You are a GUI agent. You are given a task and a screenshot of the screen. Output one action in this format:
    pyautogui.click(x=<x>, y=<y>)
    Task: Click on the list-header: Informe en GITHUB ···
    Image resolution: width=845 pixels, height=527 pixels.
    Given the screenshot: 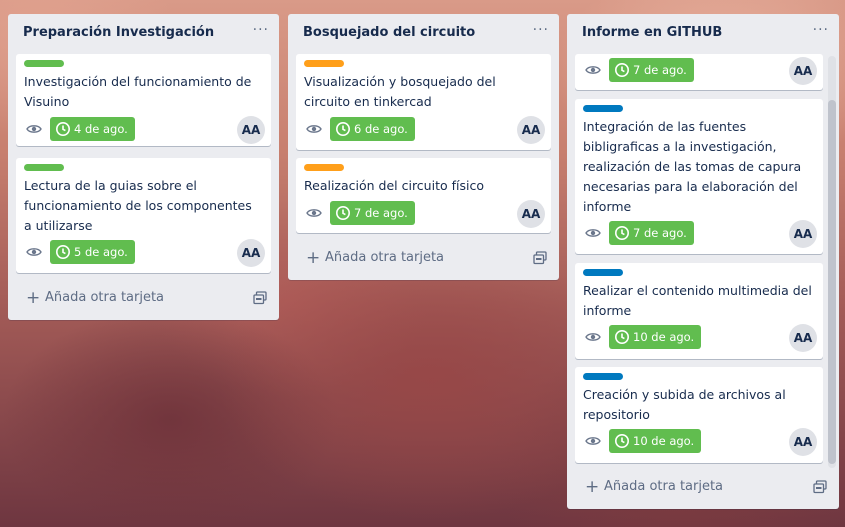 What is the action you would take?
    pyautogui.click(x=703, y=34)
    